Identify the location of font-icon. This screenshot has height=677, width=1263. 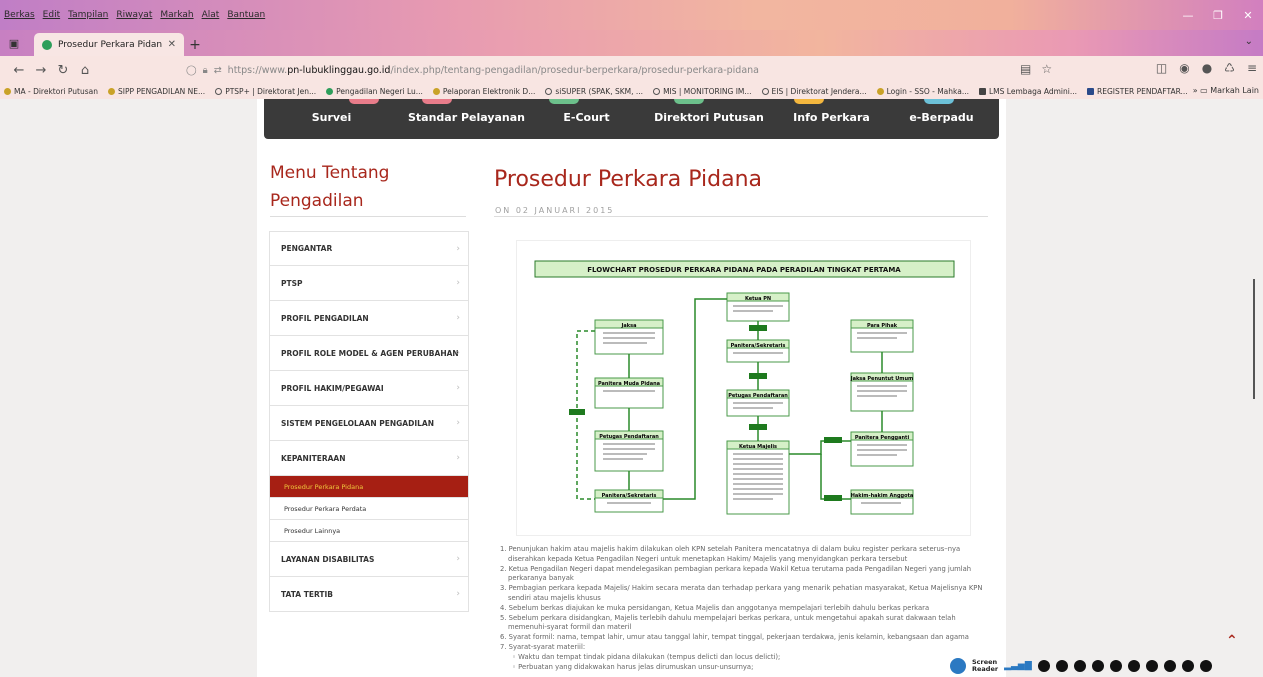
(1133, 666).